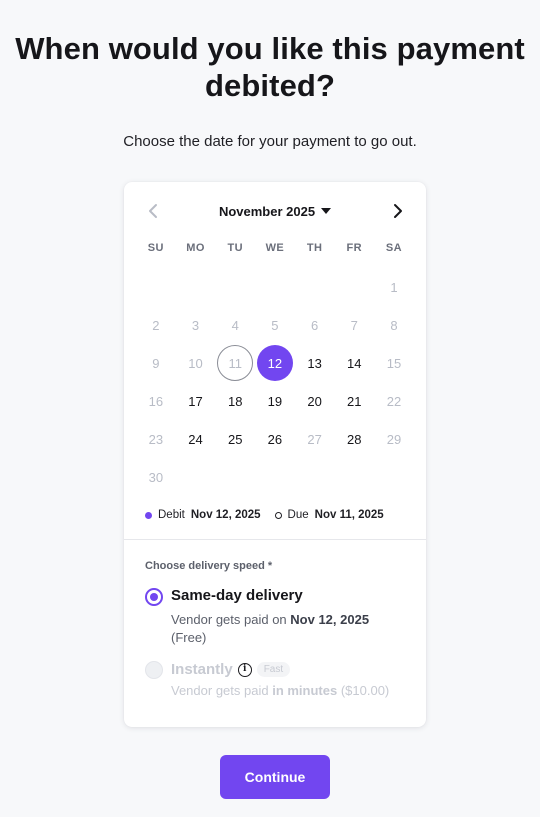 The height and width of the screenshot is (817, 540). I want to click on weekday-label: MO, so click(195, 248).